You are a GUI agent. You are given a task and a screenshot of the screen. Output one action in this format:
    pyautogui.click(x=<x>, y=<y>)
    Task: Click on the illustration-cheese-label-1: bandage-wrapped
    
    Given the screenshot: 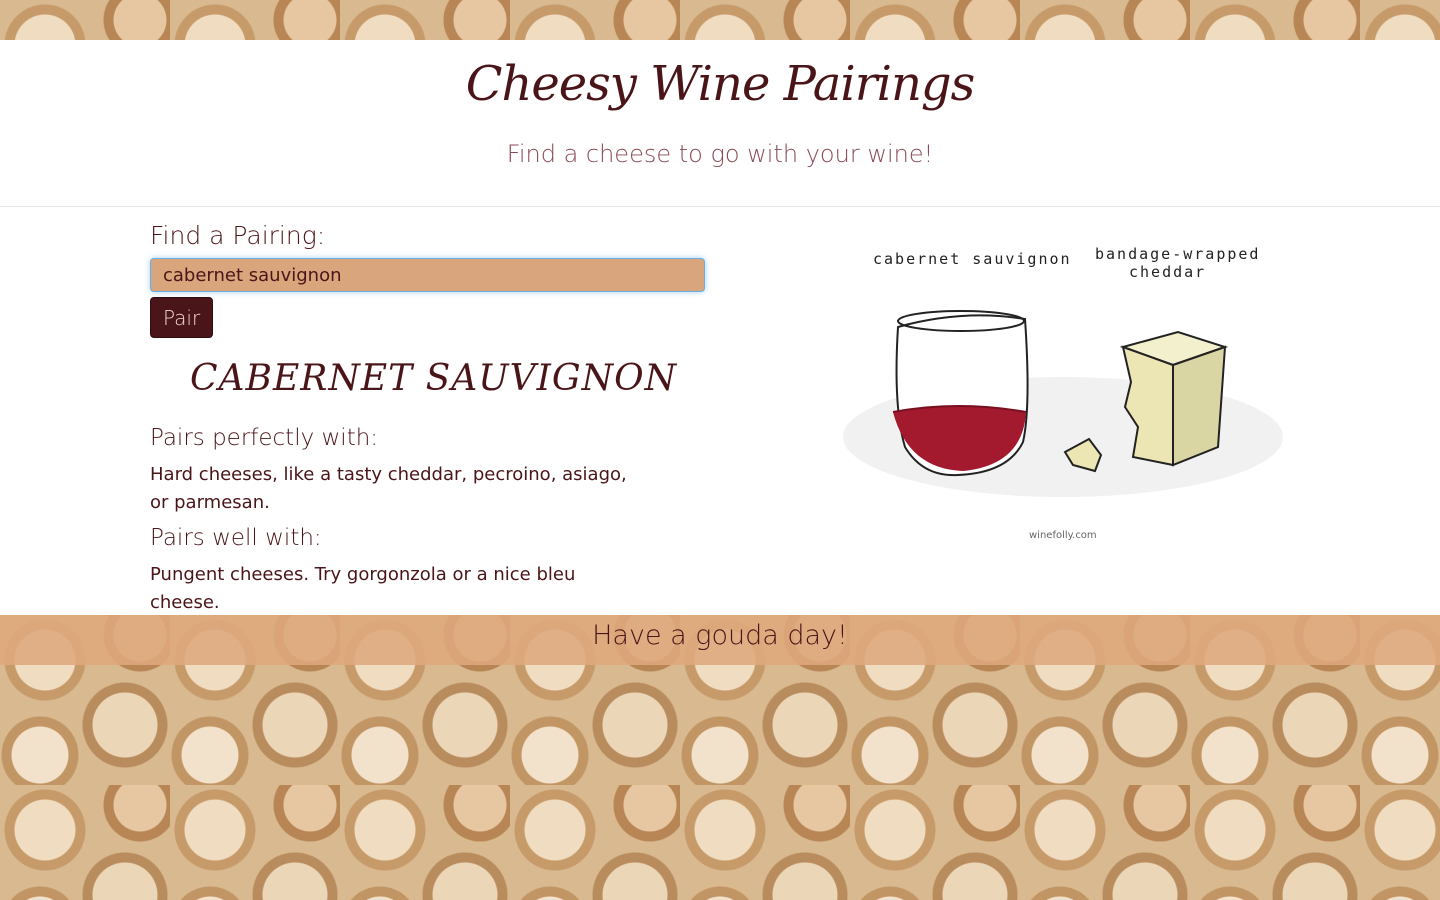 What is the action you would take?
    pyautogui.click(x=1177, y=254)
    